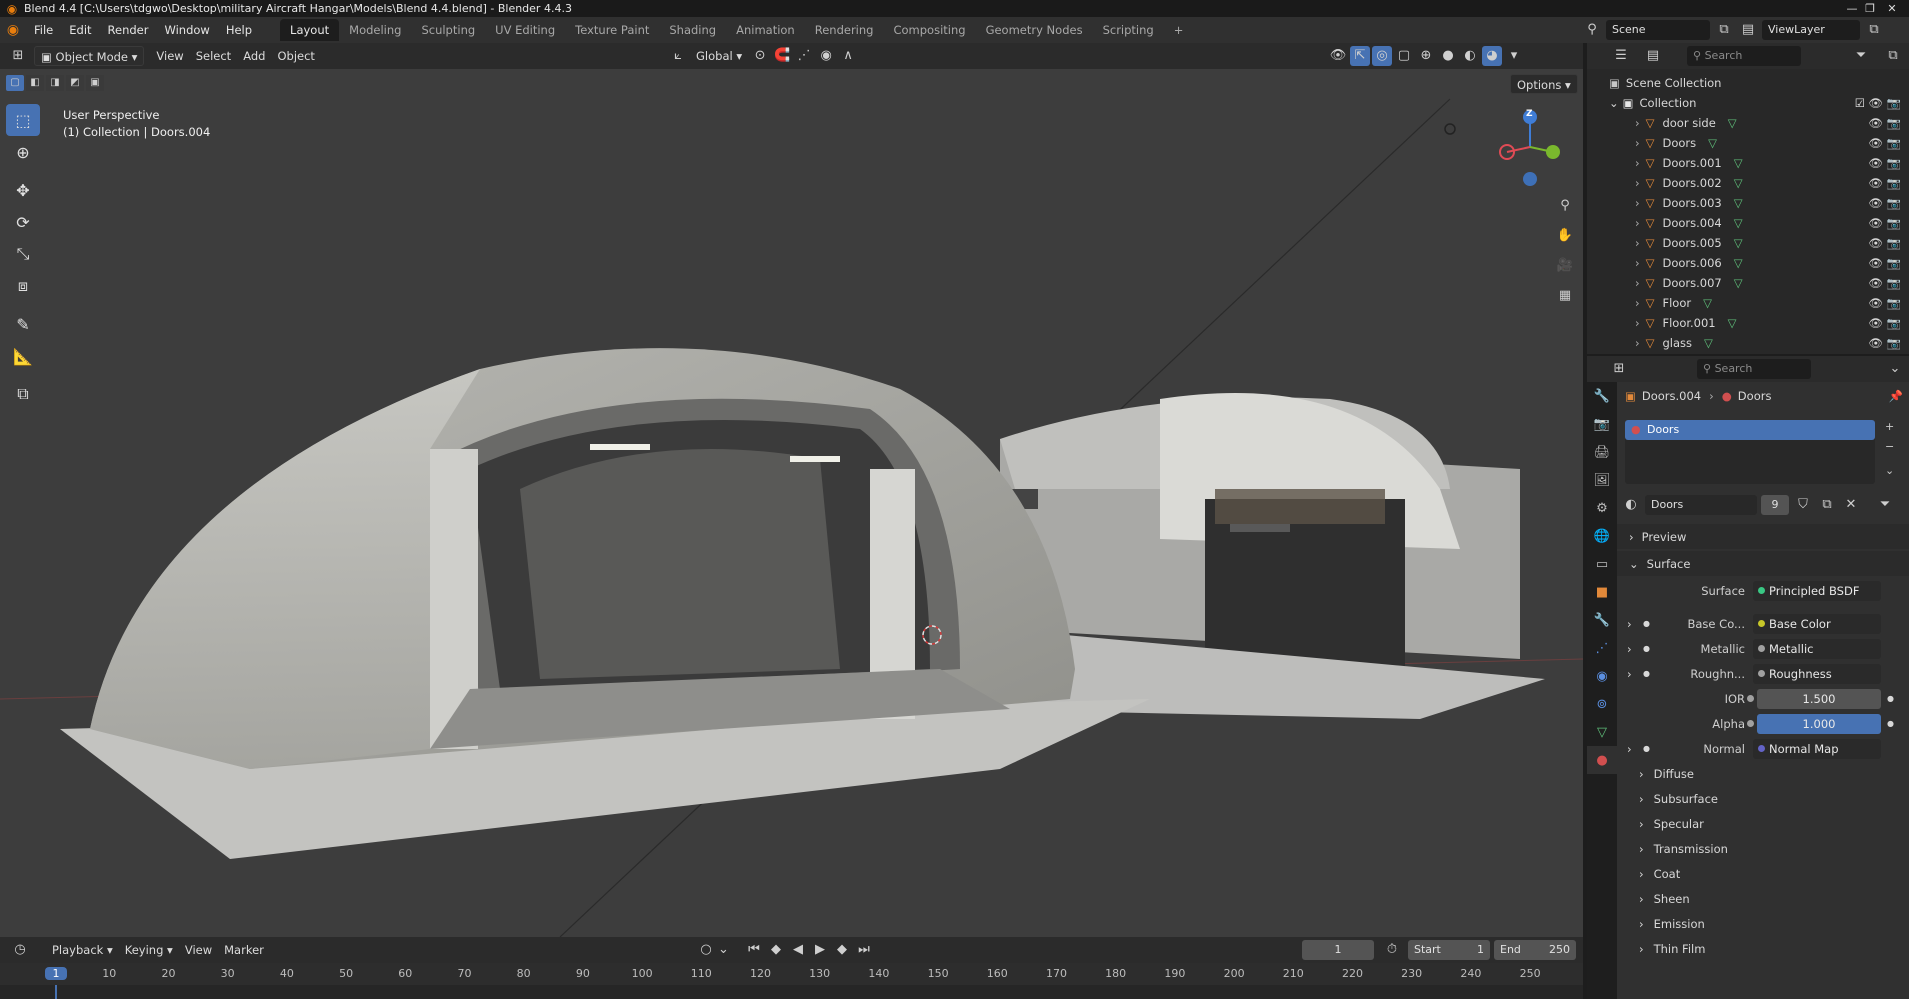 The width and height of the screenshot is (1909, 999). I want to click on outliner-item: › ▽ Doors.004 ▽ 👁 📷, so click(1748, 223).